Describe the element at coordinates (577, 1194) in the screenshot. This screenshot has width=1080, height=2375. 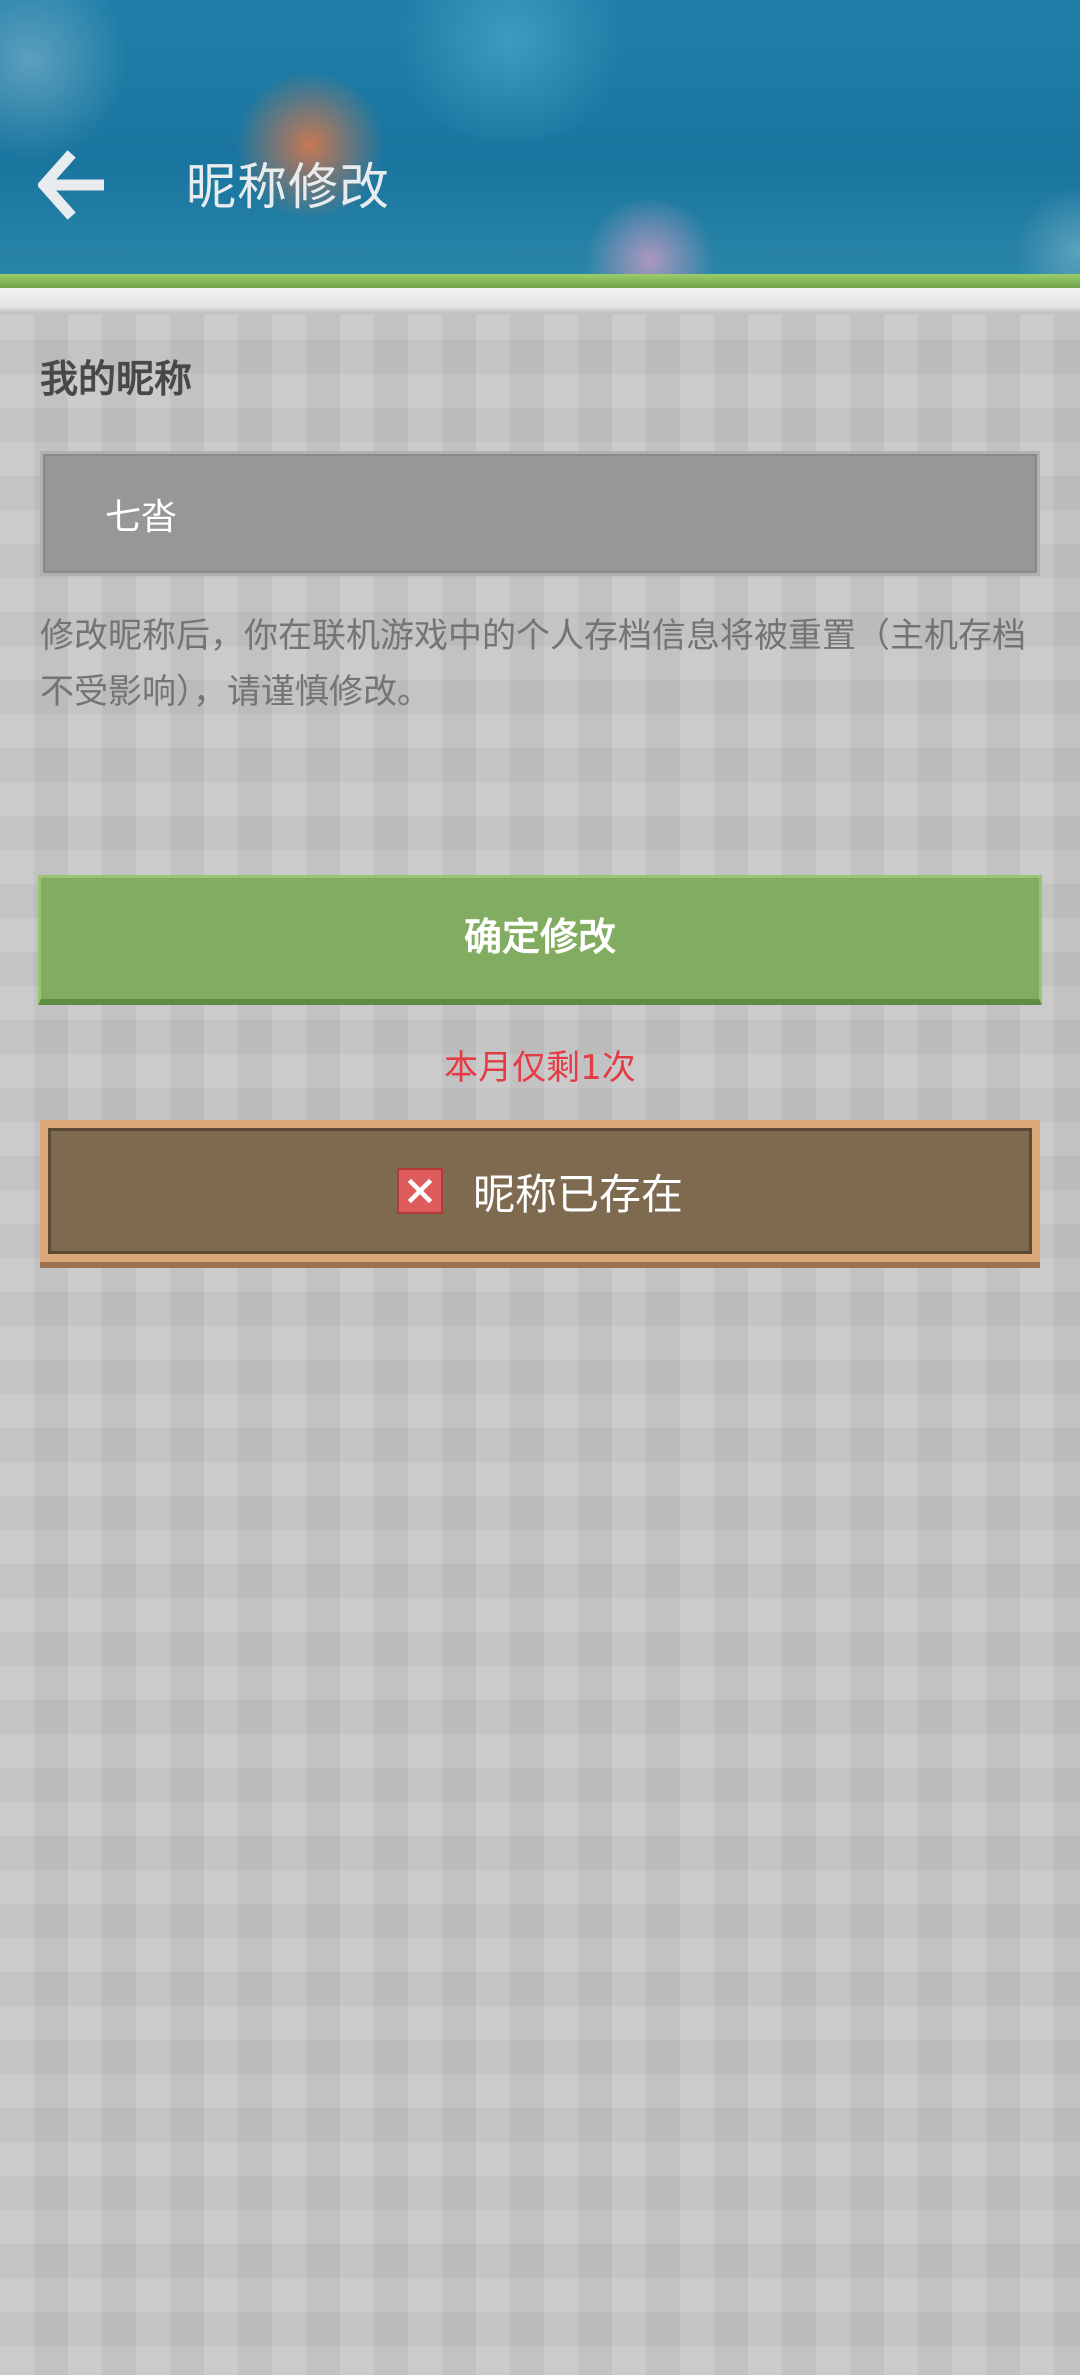
I see `toast-message: 昵称已存在` at that location.